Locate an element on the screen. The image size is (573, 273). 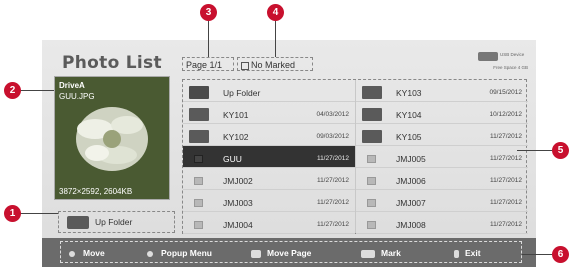
callout-3: 3 is located at coordinates (208, 12).